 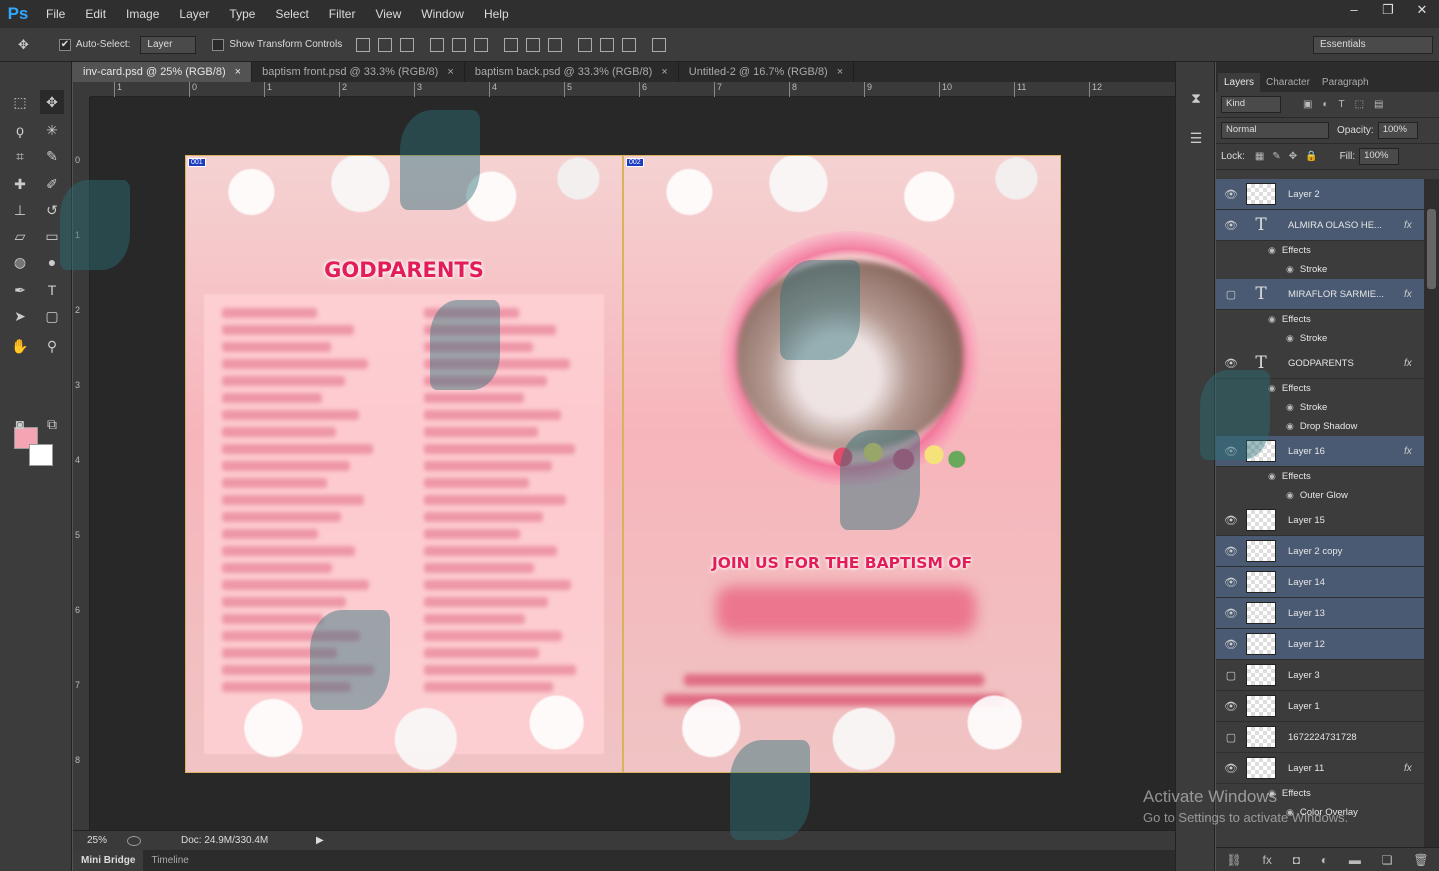 I want to click on menu-layer: Layer, so click(x=194, y=14).